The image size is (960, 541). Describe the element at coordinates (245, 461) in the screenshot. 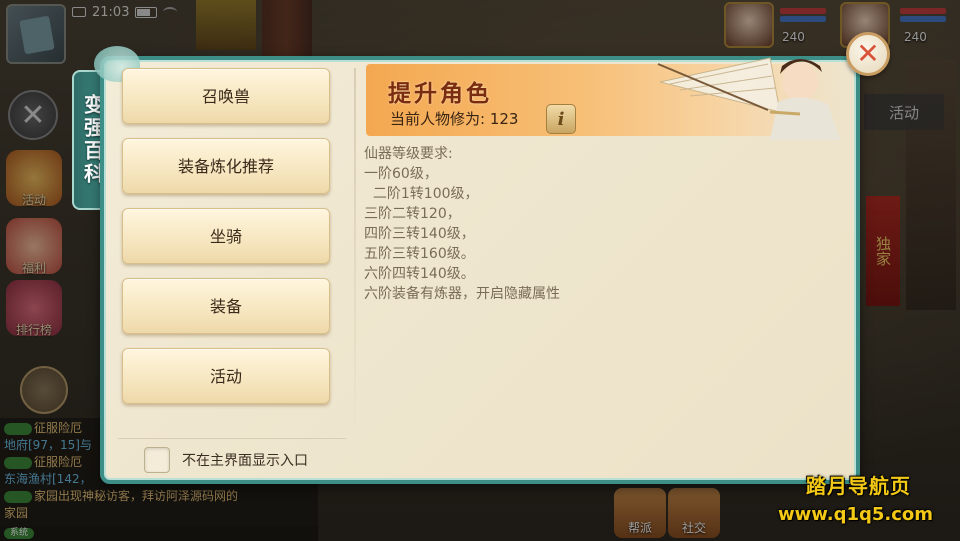

I see `hide-entry-label: 不在主界面显示入口` at that location.